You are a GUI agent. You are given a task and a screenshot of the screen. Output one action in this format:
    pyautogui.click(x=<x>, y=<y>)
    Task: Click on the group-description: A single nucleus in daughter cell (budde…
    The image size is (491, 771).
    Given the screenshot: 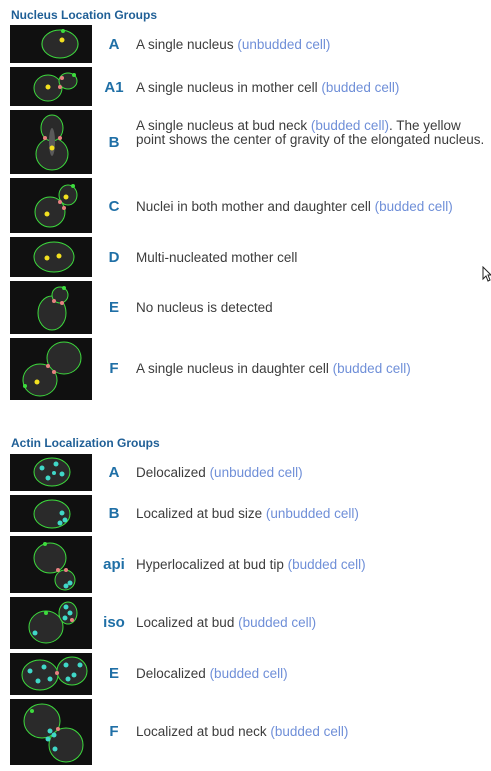 What is the action you would take?
    pyautogui.click(x=312, y=369)
    